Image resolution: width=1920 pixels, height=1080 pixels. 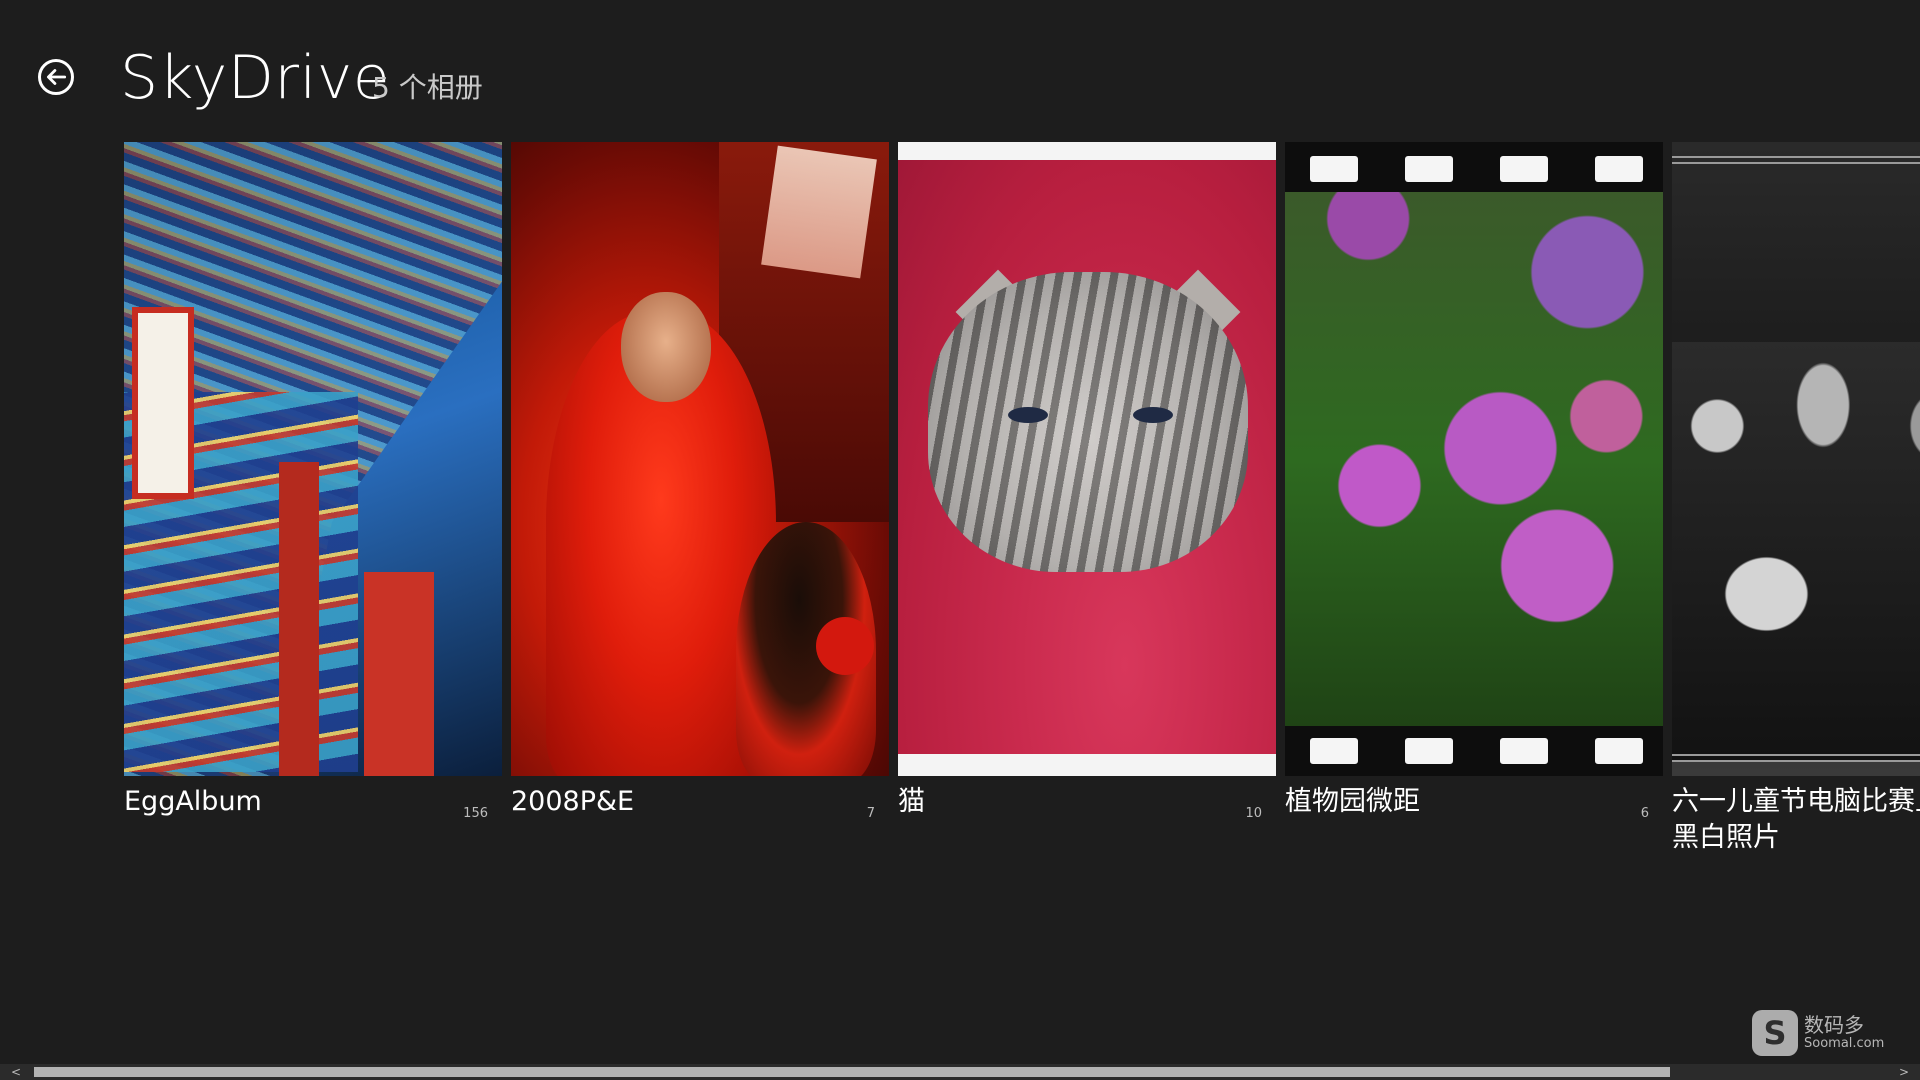 I want to click on album-caption: 六一儿童节电脑比赛上的一组黑白照片, so click(x=1796, y=820).